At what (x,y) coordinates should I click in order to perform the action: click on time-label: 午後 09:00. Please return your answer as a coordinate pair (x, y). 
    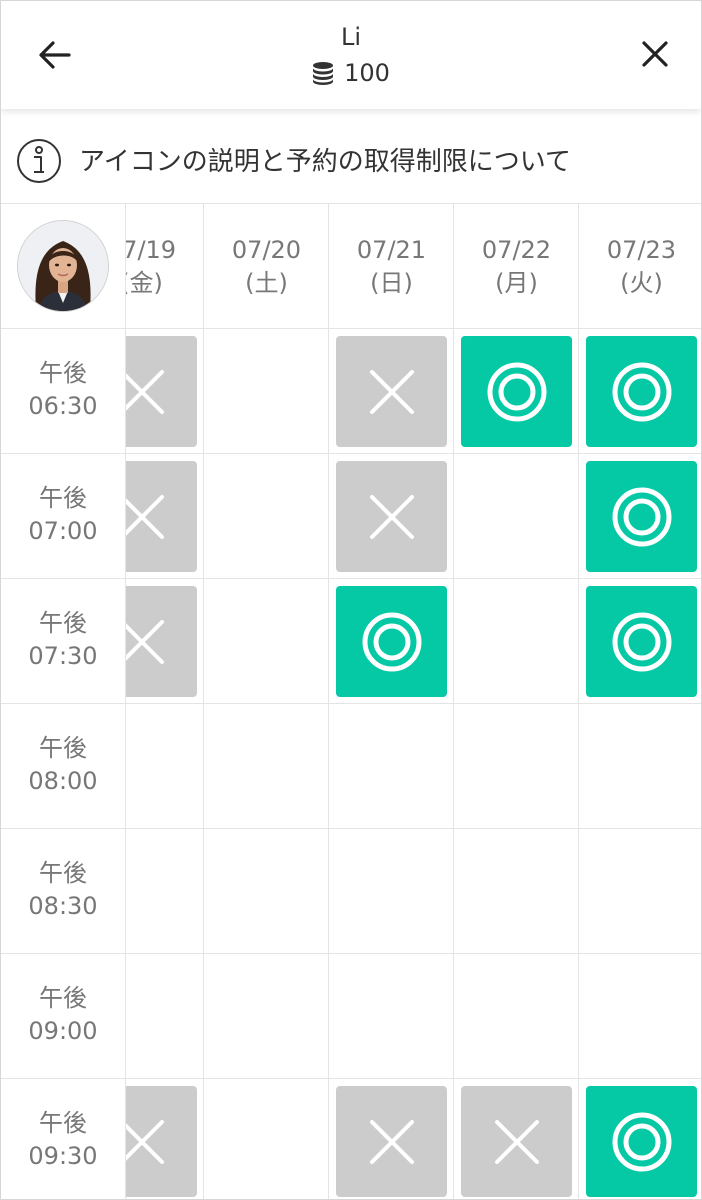
    Looking at the image, I should click on (63, 1016).